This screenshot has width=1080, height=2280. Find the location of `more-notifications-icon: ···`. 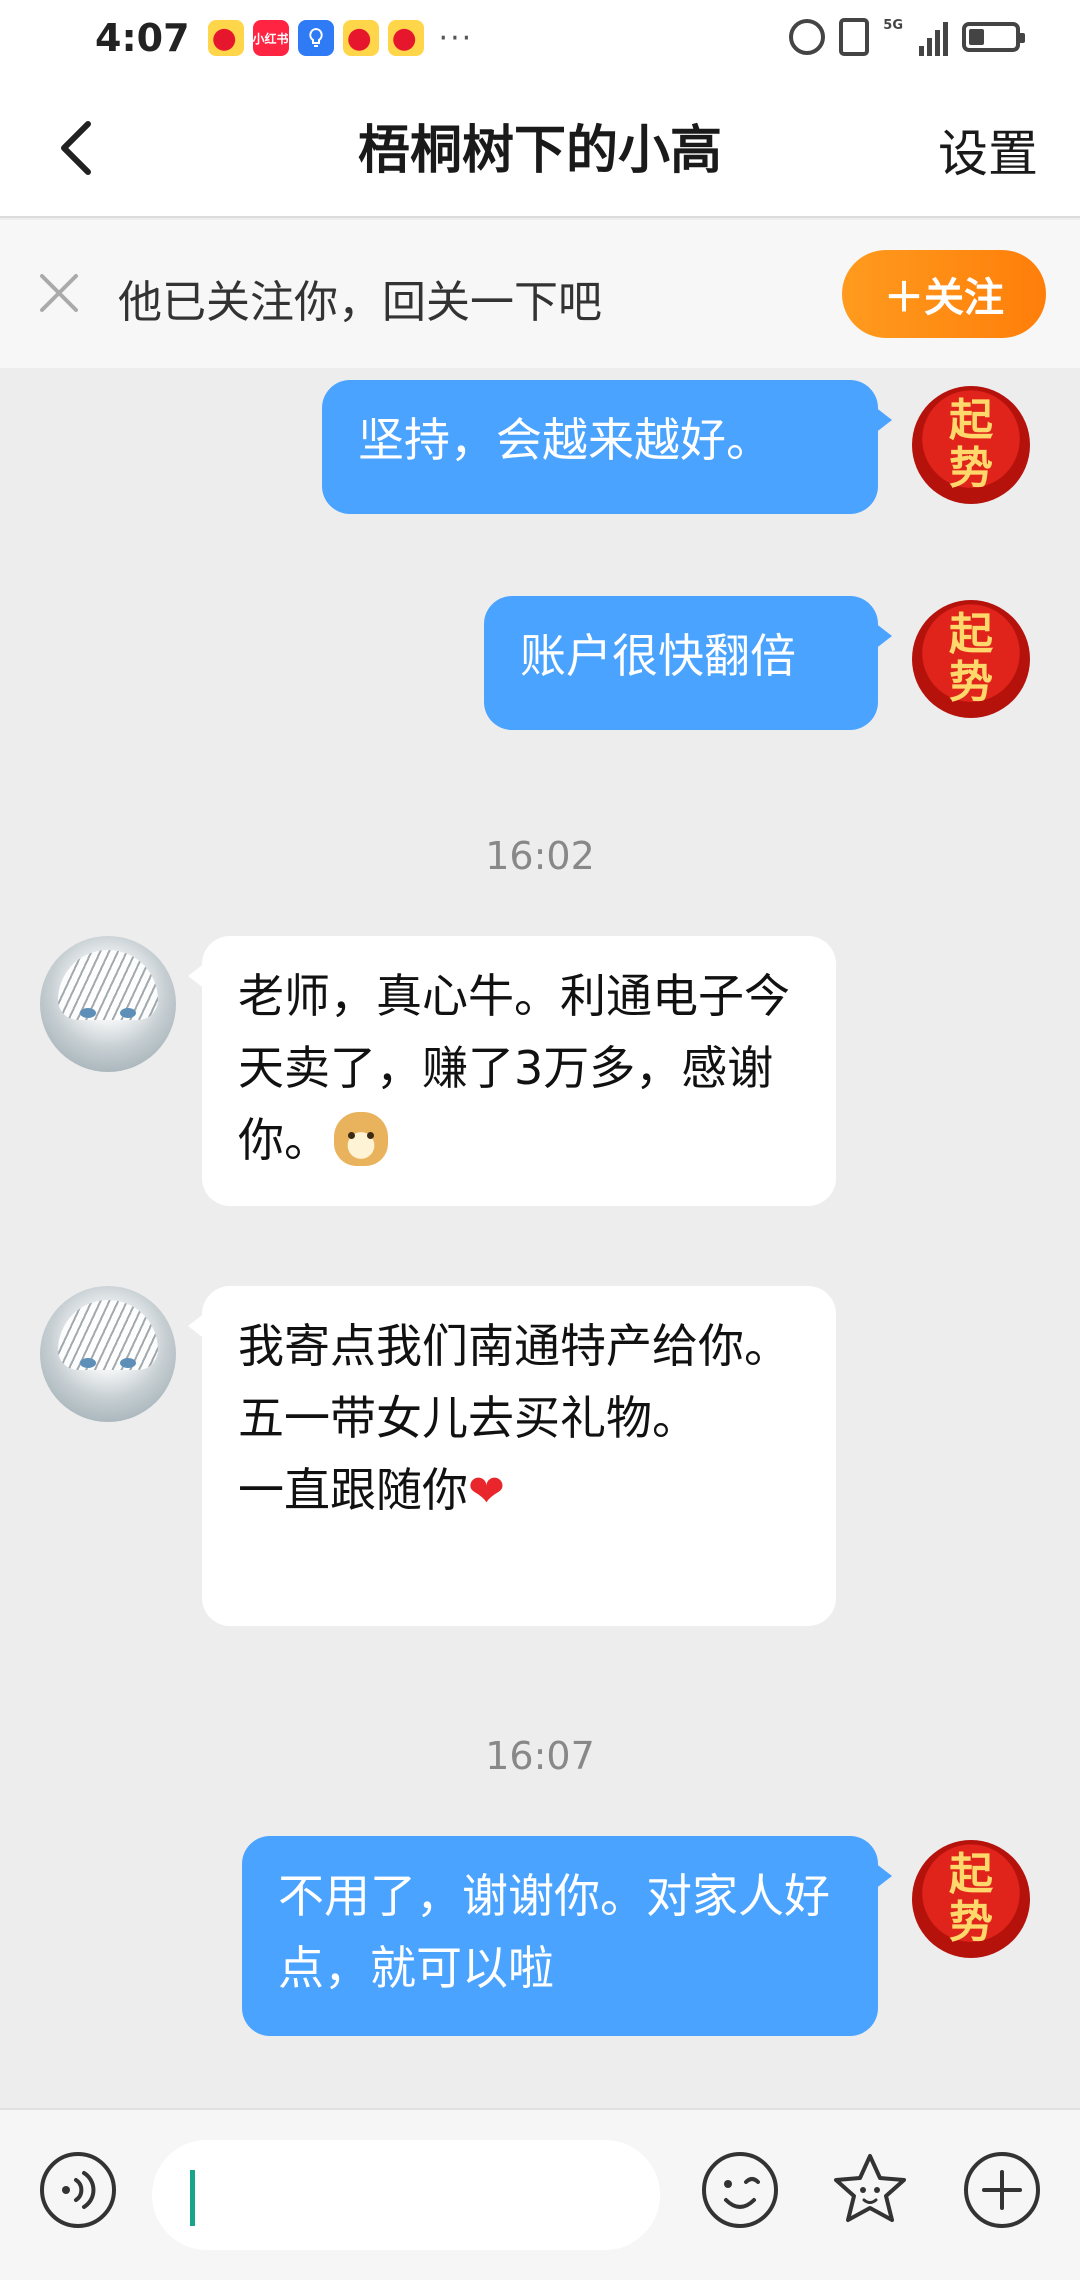

more-notifications-icon: ··· is located at coordinates (456, 38).